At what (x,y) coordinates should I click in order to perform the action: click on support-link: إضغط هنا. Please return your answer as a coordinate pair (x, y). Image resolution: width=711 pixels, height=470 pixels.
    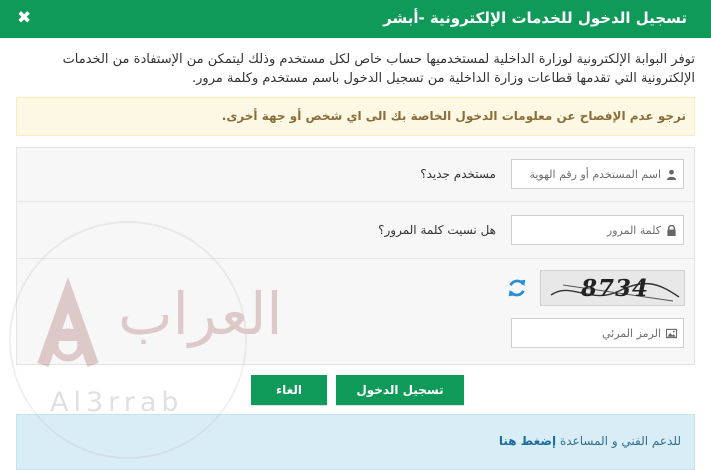
    Looking at the image, I should click on (527, 441).